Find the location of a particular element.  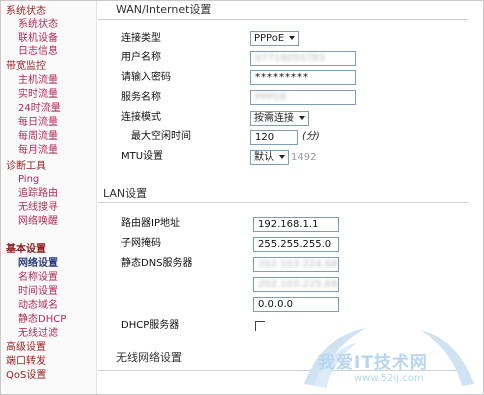

sidebar-item: 每日流量 is located at coordinates (38, 123).